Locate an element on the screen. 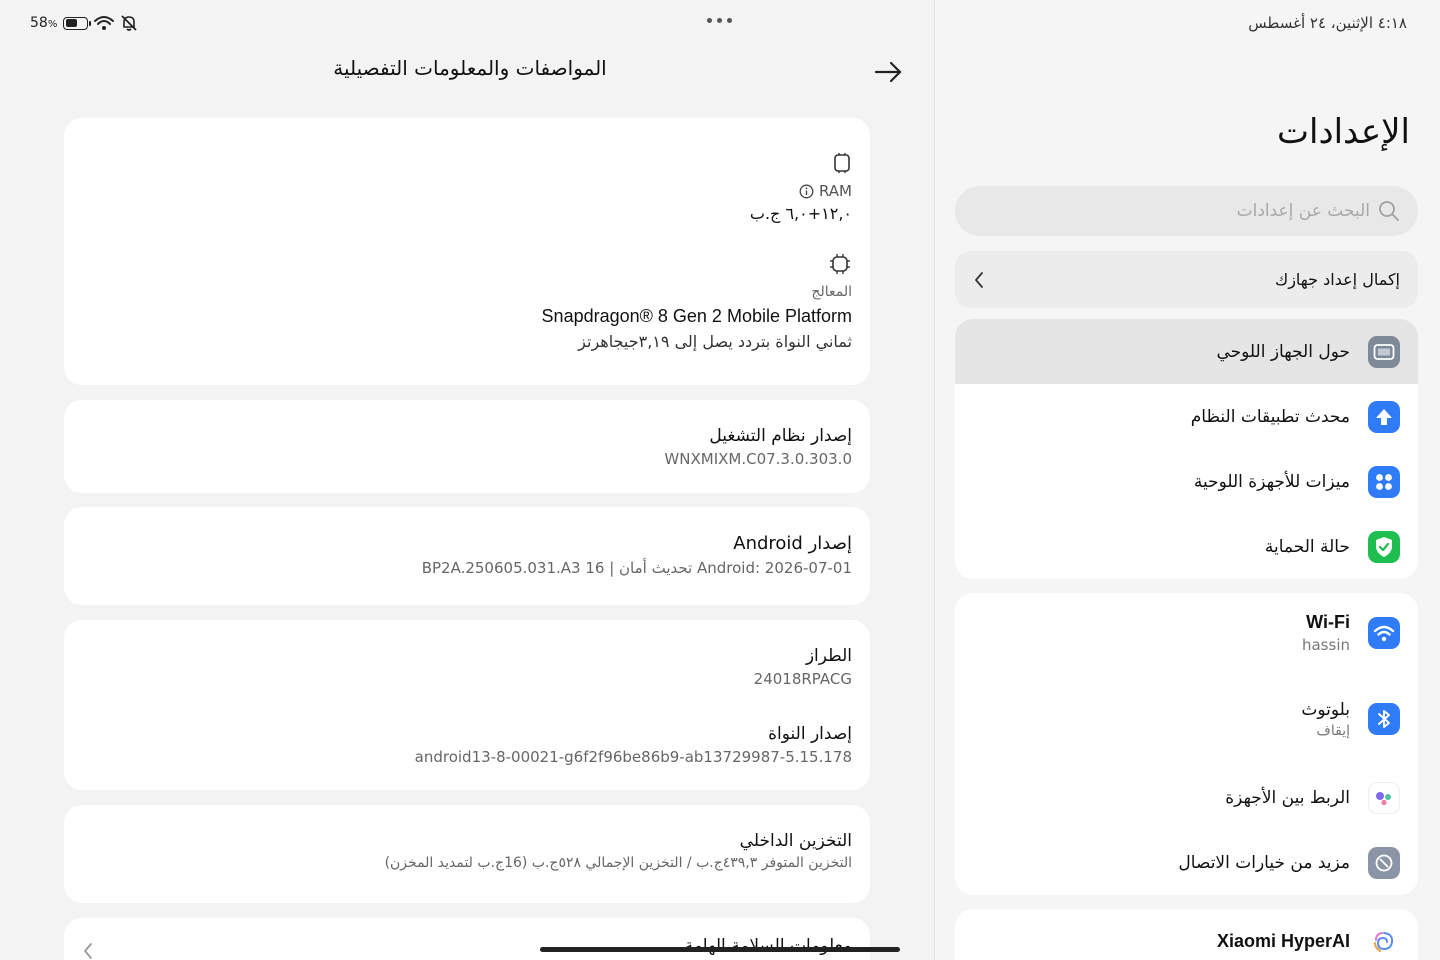  model-value: 24018RPACG is located at coordinates (802, 679).